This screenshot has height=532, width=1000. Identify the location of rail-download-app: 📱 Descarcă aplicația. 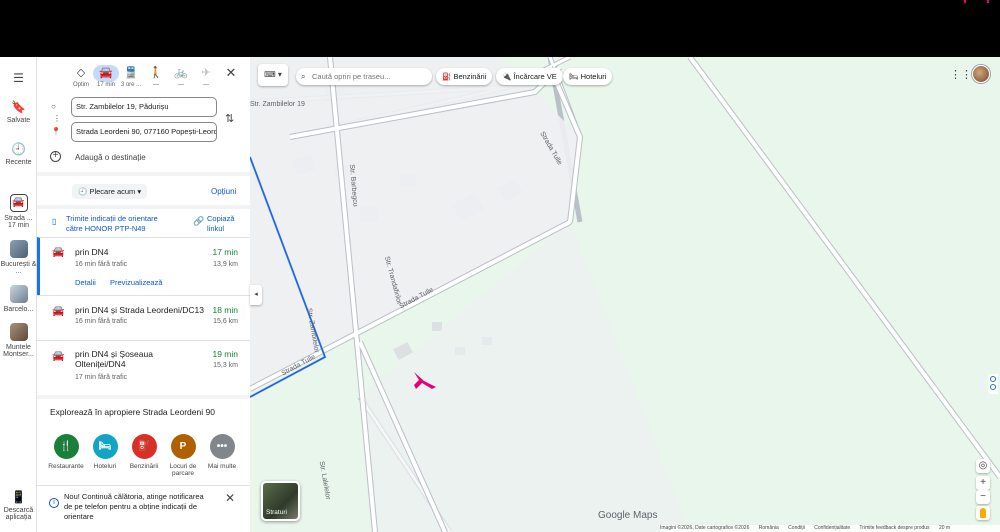
(18, 505).